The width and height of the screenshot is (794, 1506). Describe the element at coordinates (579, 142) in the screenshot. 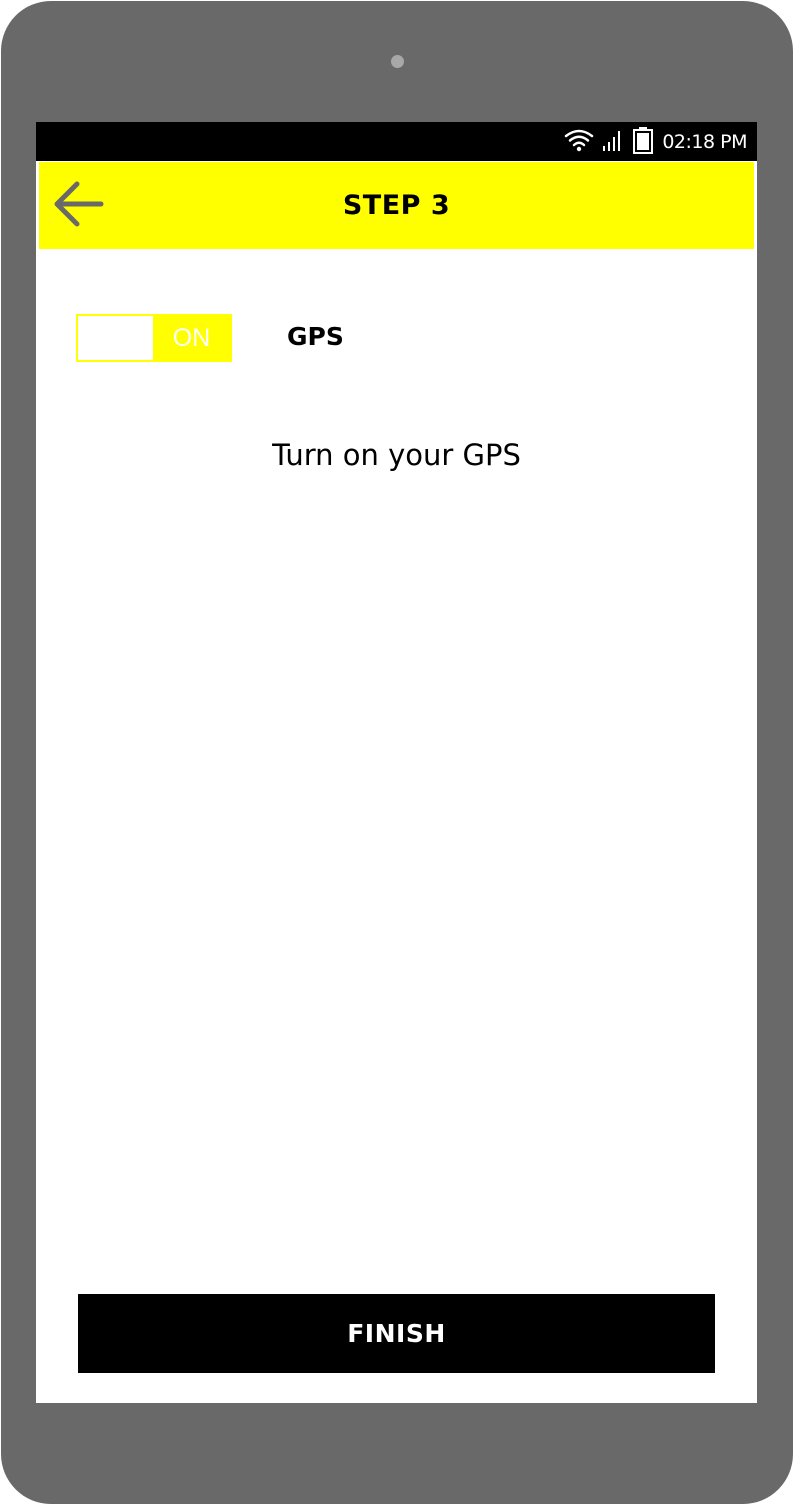

I see `wifi-icon` at that location.